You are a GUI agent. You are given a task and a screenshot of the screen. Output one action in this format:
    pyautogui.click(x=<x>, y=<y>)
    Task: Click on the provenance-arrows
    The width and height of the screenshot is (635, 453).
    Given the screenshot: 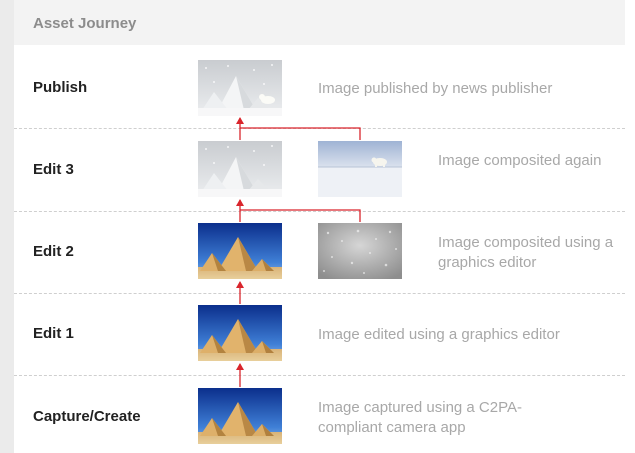 What is the action you would take?
    pyautogui.click(x=298, y=252)
    